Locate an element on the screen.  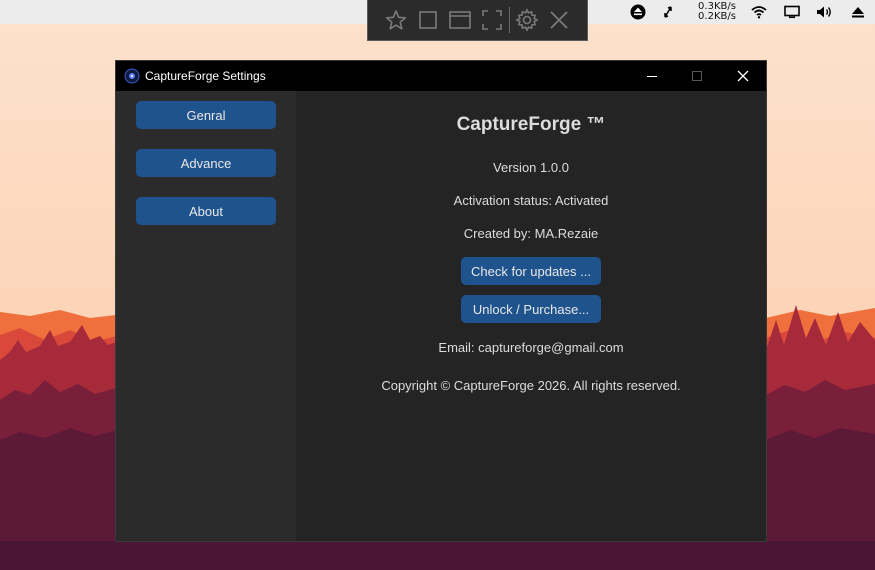
app-name-heading: CaptureForge ™ is located at coordinates (531, 124).